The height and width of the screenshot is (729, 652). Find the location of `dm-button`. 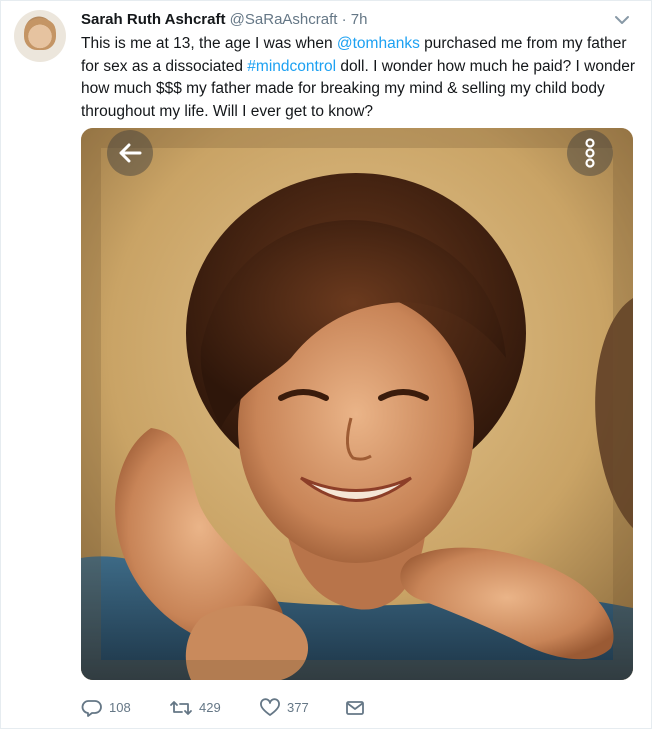

dm-button is located at coordinates (355, 707).